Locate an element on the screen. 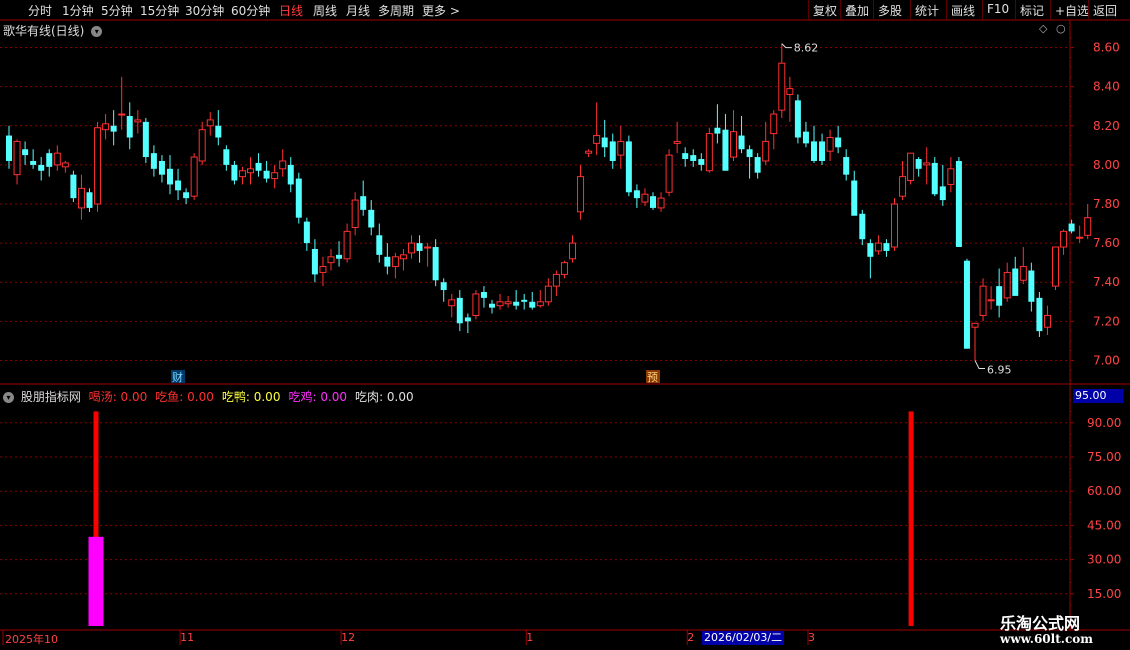  indicator-y-tick: 15.00 is located at coordinates (1104, 594).